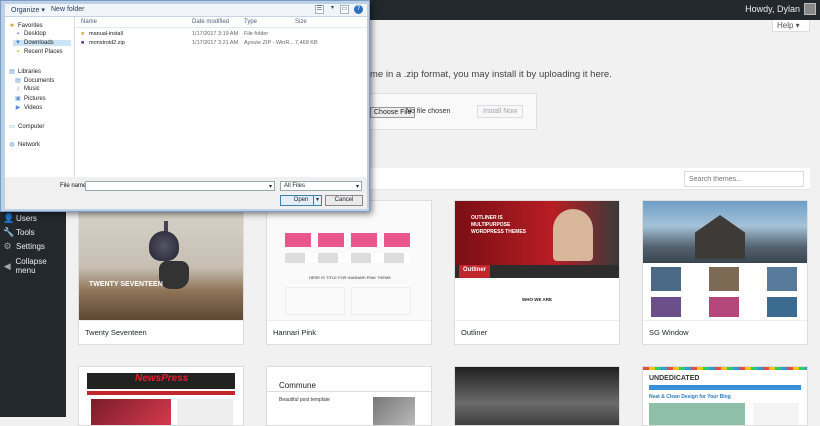  What do you see at coordinates (83, 43) in the screenshot?
I see `zip-archive-icon: ■` at bounding box center [83, 43].